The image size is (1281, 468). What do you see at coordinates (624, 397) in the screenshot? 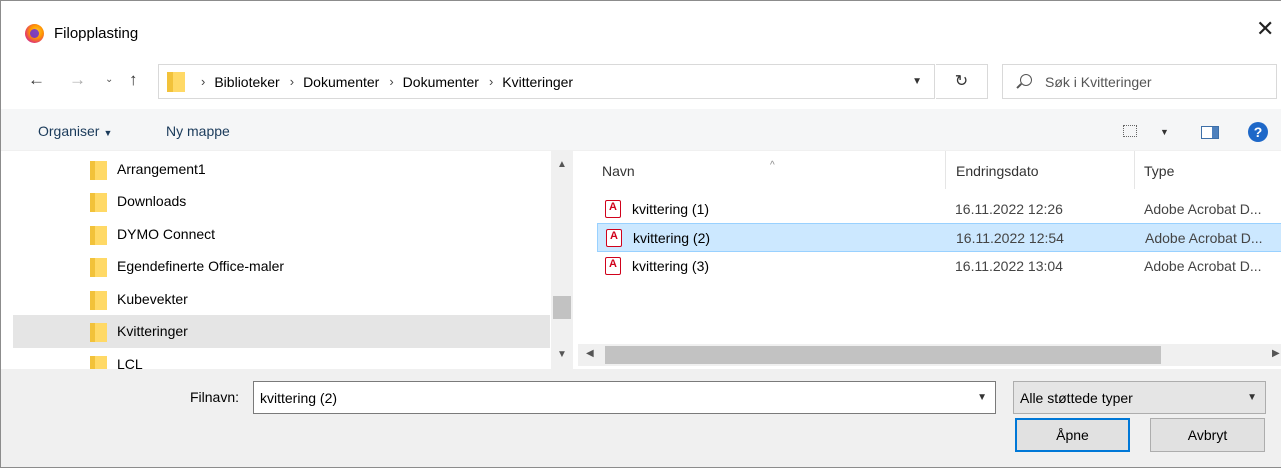
I see `filename-input: kvittering (2) ▼` at bounding box center [624, 397].